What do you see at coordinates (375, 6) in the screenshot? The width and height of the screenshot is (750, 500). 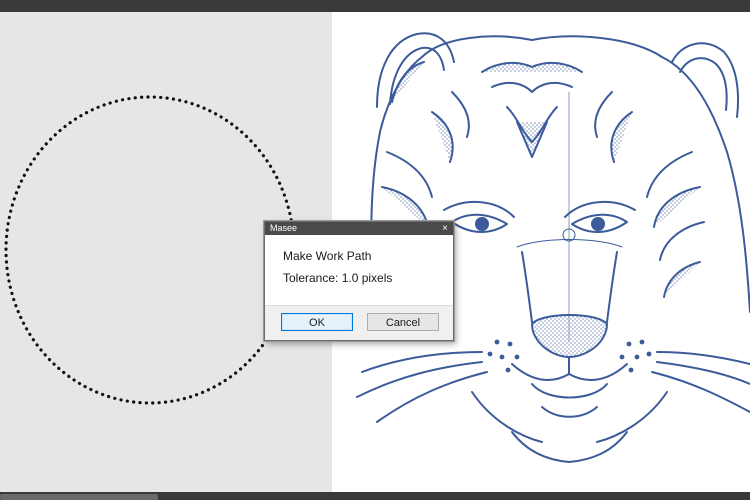 I see `top-toolbar-strip` at bounding box center [375, 6].